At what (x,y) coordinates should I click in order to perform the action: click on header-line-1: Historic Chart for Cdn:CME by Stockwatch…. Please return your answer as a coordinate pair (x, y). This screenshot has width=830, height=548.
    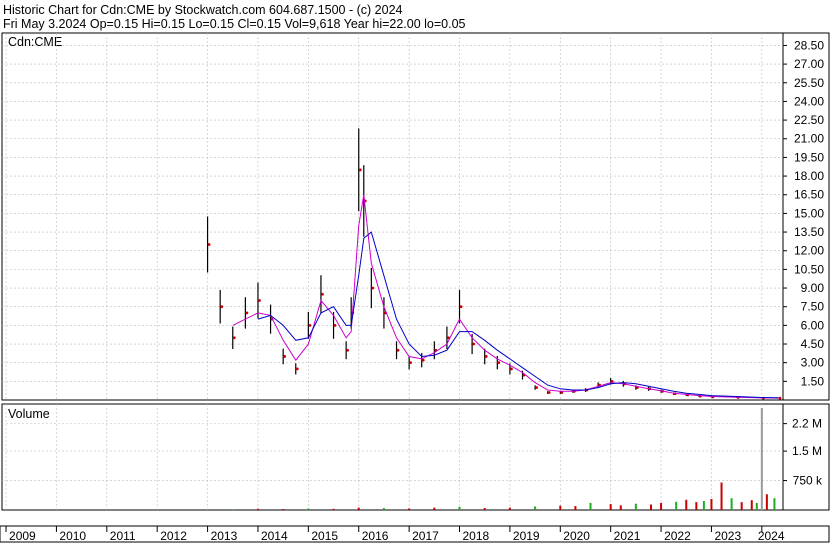
    Looking at the image, I should click on (203, 10).